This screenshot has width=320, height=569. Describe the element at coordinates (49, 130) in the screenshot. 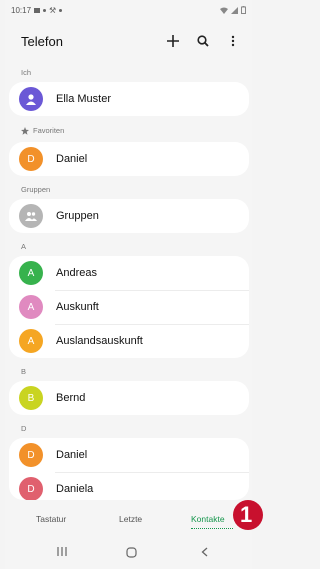

I see `section-label-favorites-text: Favoriten` at that location.